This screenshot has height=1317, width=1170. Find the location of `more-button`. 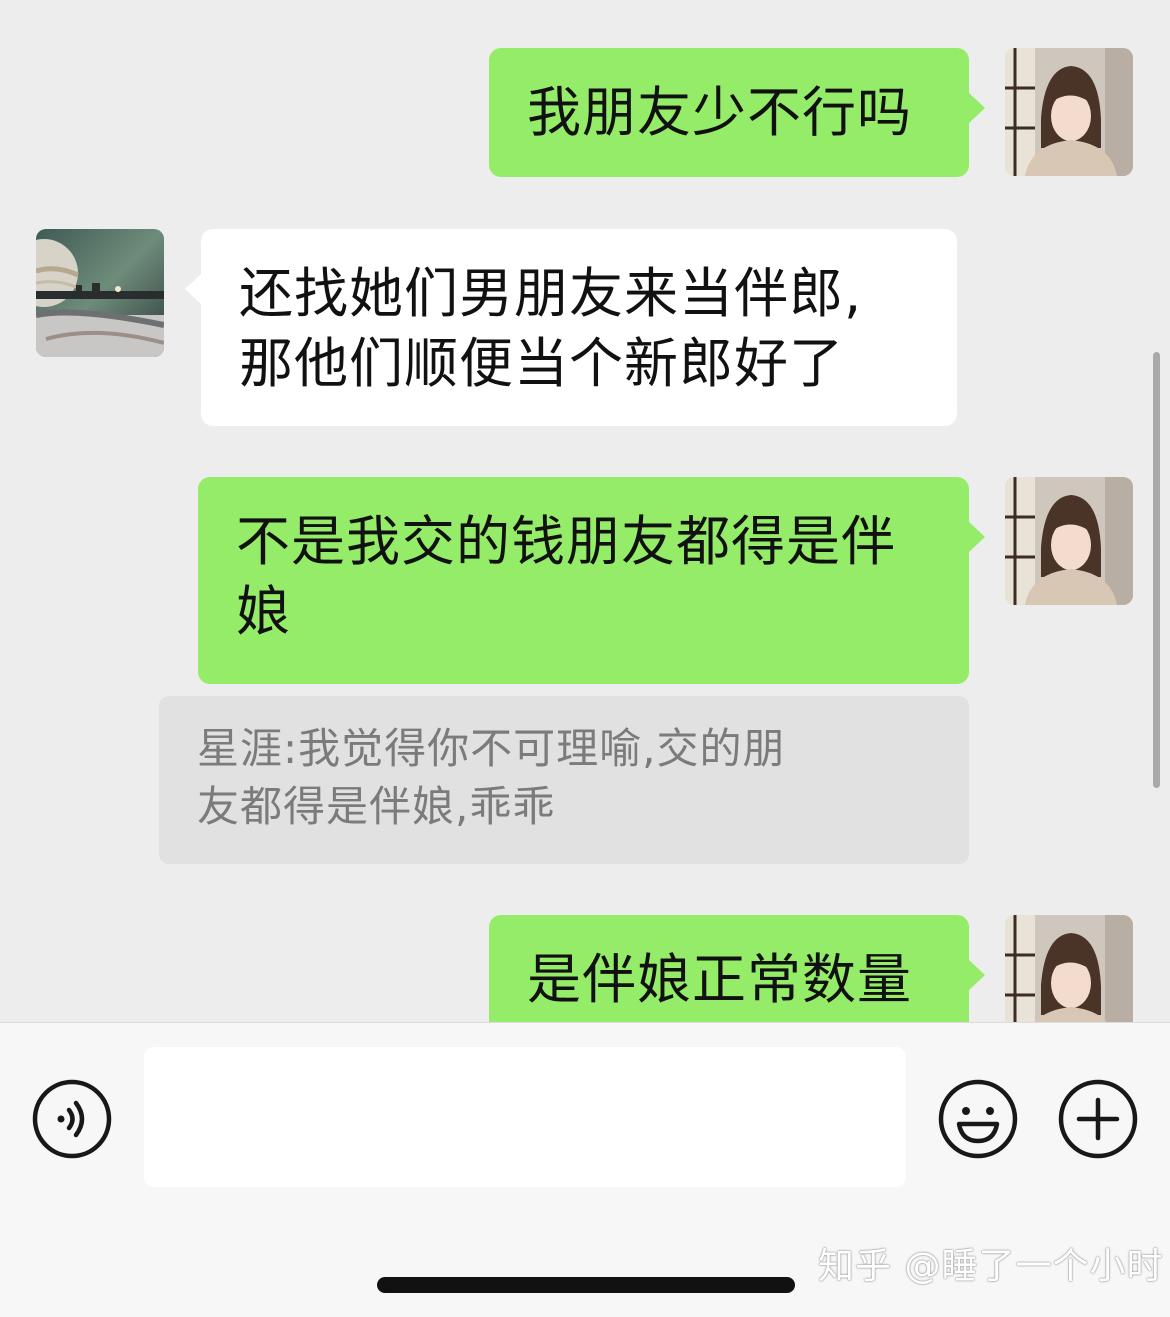

more-button is located at coordinates (1098, 1119).